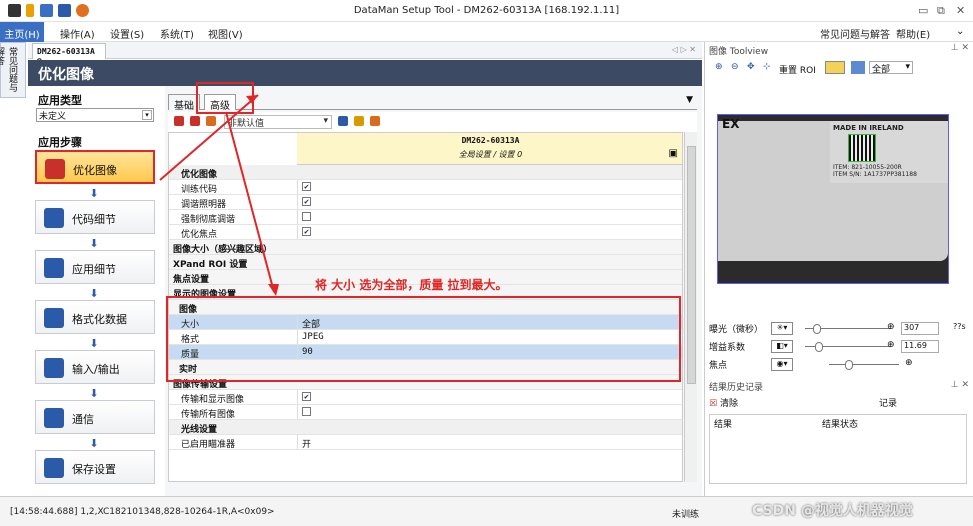 This screenshot has width=973, height=526. I want to click on exposure-knob, so click(817, 329).